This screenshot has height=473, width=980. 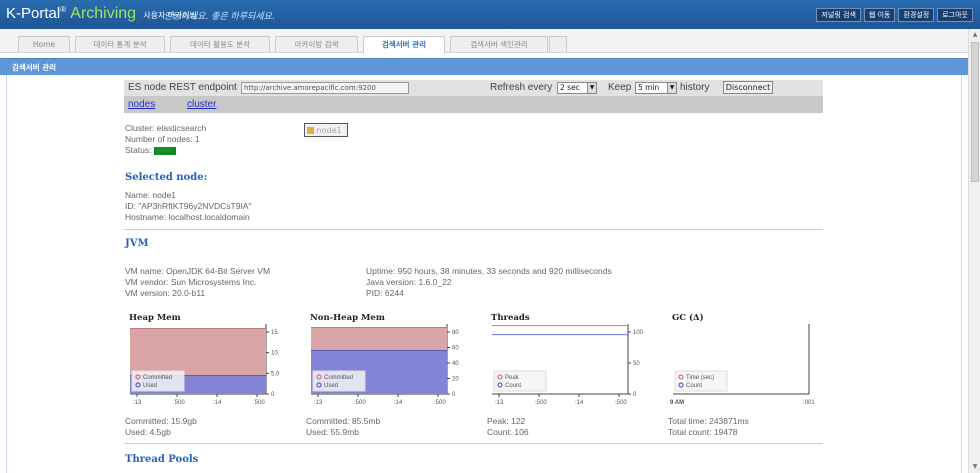 What do you see at coordinates (499, 44) in the screenshot?
I see `tab-search-server-index: 검색서버 색인관리` at bounding box center [499, 44].